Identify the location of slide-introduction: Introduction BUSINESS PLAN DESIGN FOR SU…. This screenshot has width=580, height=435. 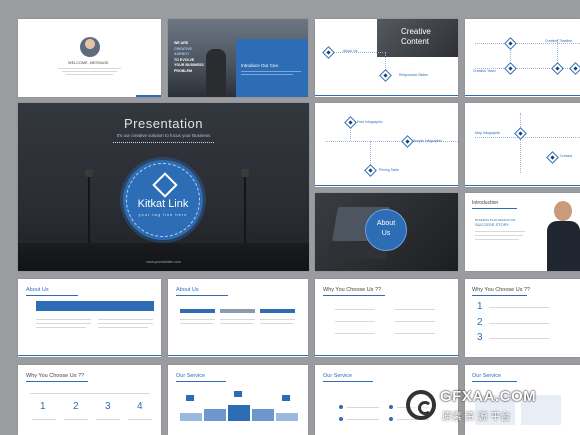
(522, 232).